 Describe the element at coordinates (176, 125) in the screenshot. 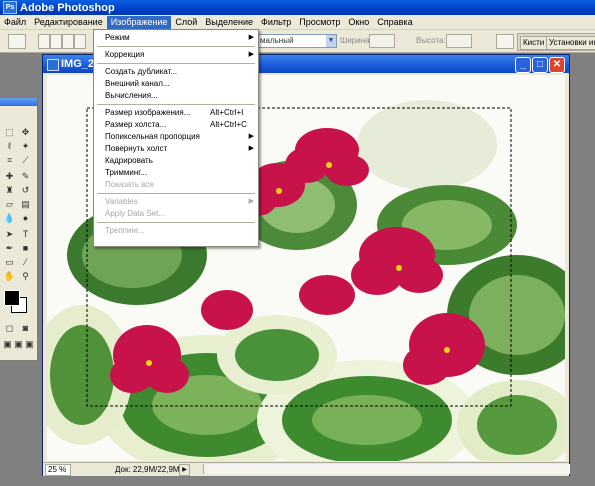

I see `image-menu-item: Размер холста... Alt+Ctrl+C` at that location.